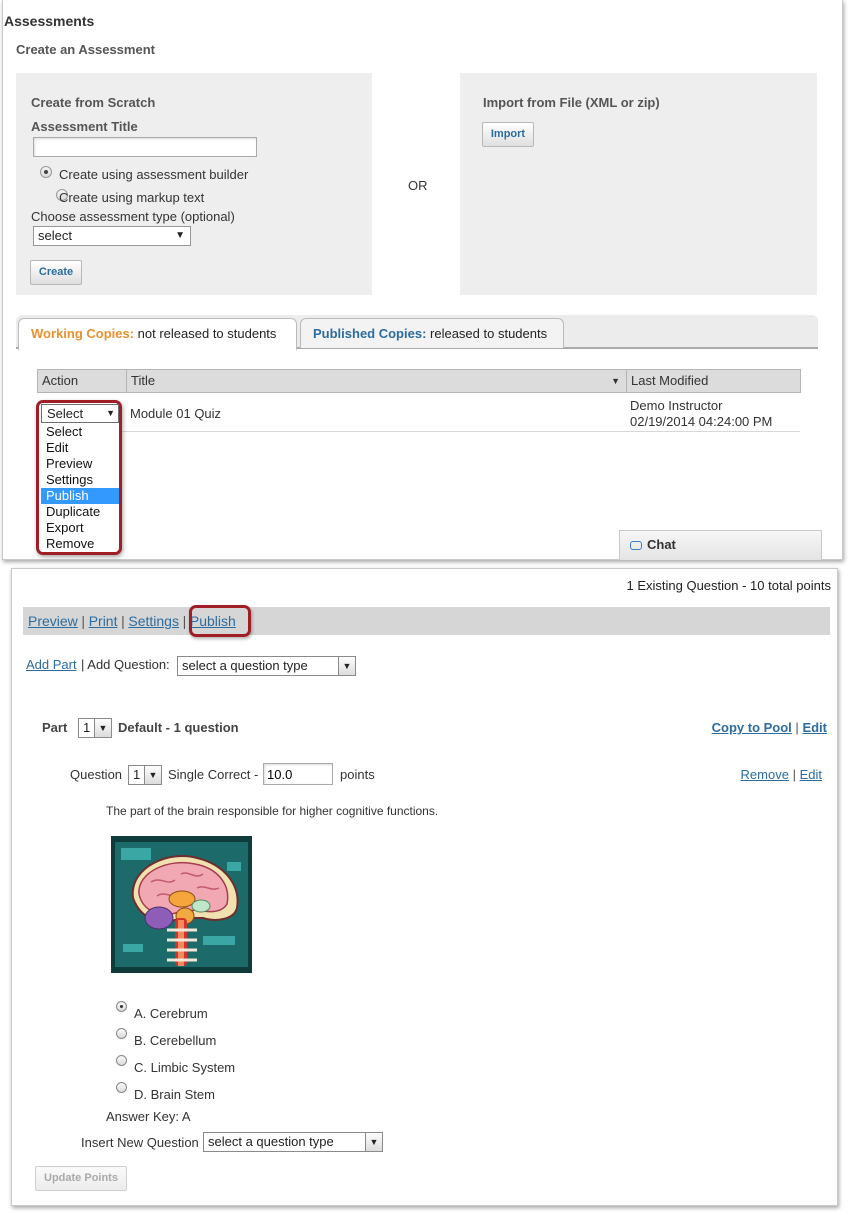  I want to click on tab-working-copies: Working Copies: not released to students, so click(157, 334).